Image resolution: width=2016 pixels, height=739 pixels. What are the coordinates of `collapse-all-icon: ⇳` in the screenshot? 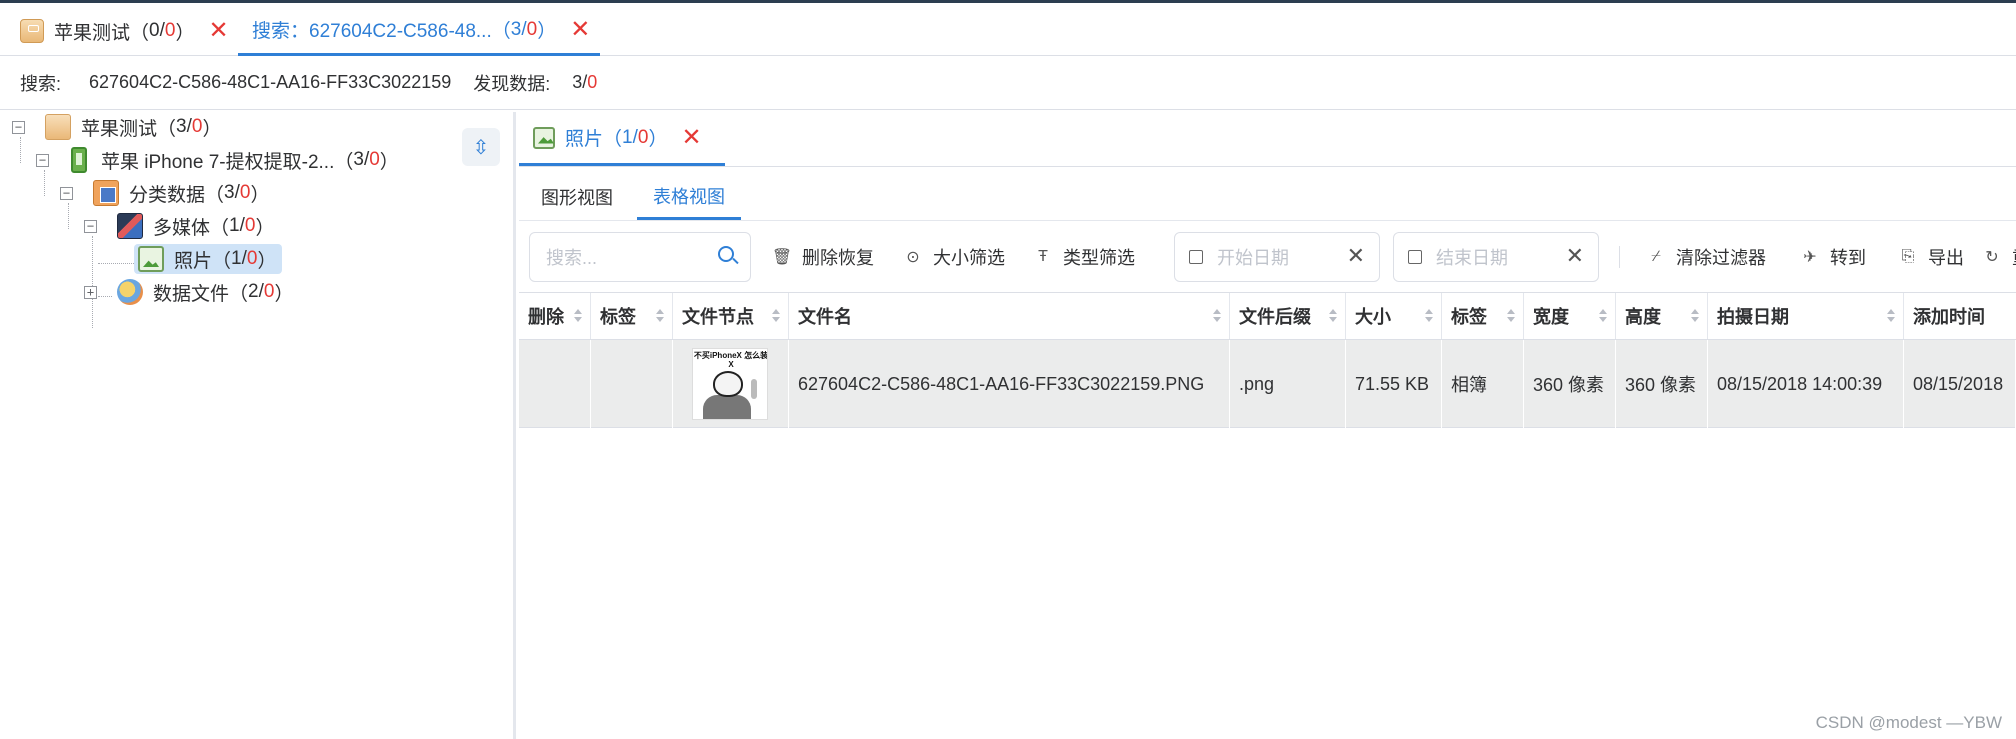 It's located at (481, 147).